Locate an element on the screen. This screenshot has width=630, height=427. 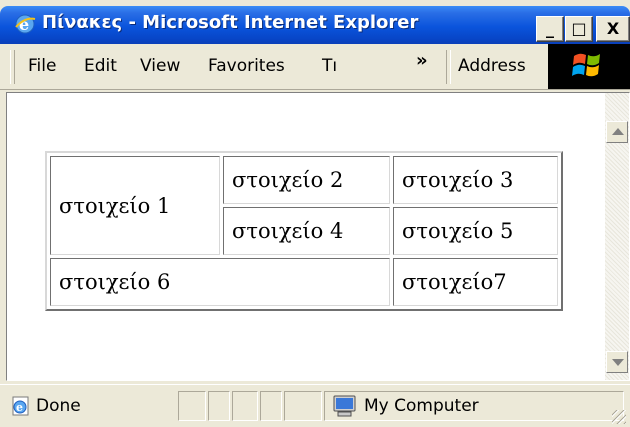
status-bar: e Done My Computer is located at coordinates (315, 405).